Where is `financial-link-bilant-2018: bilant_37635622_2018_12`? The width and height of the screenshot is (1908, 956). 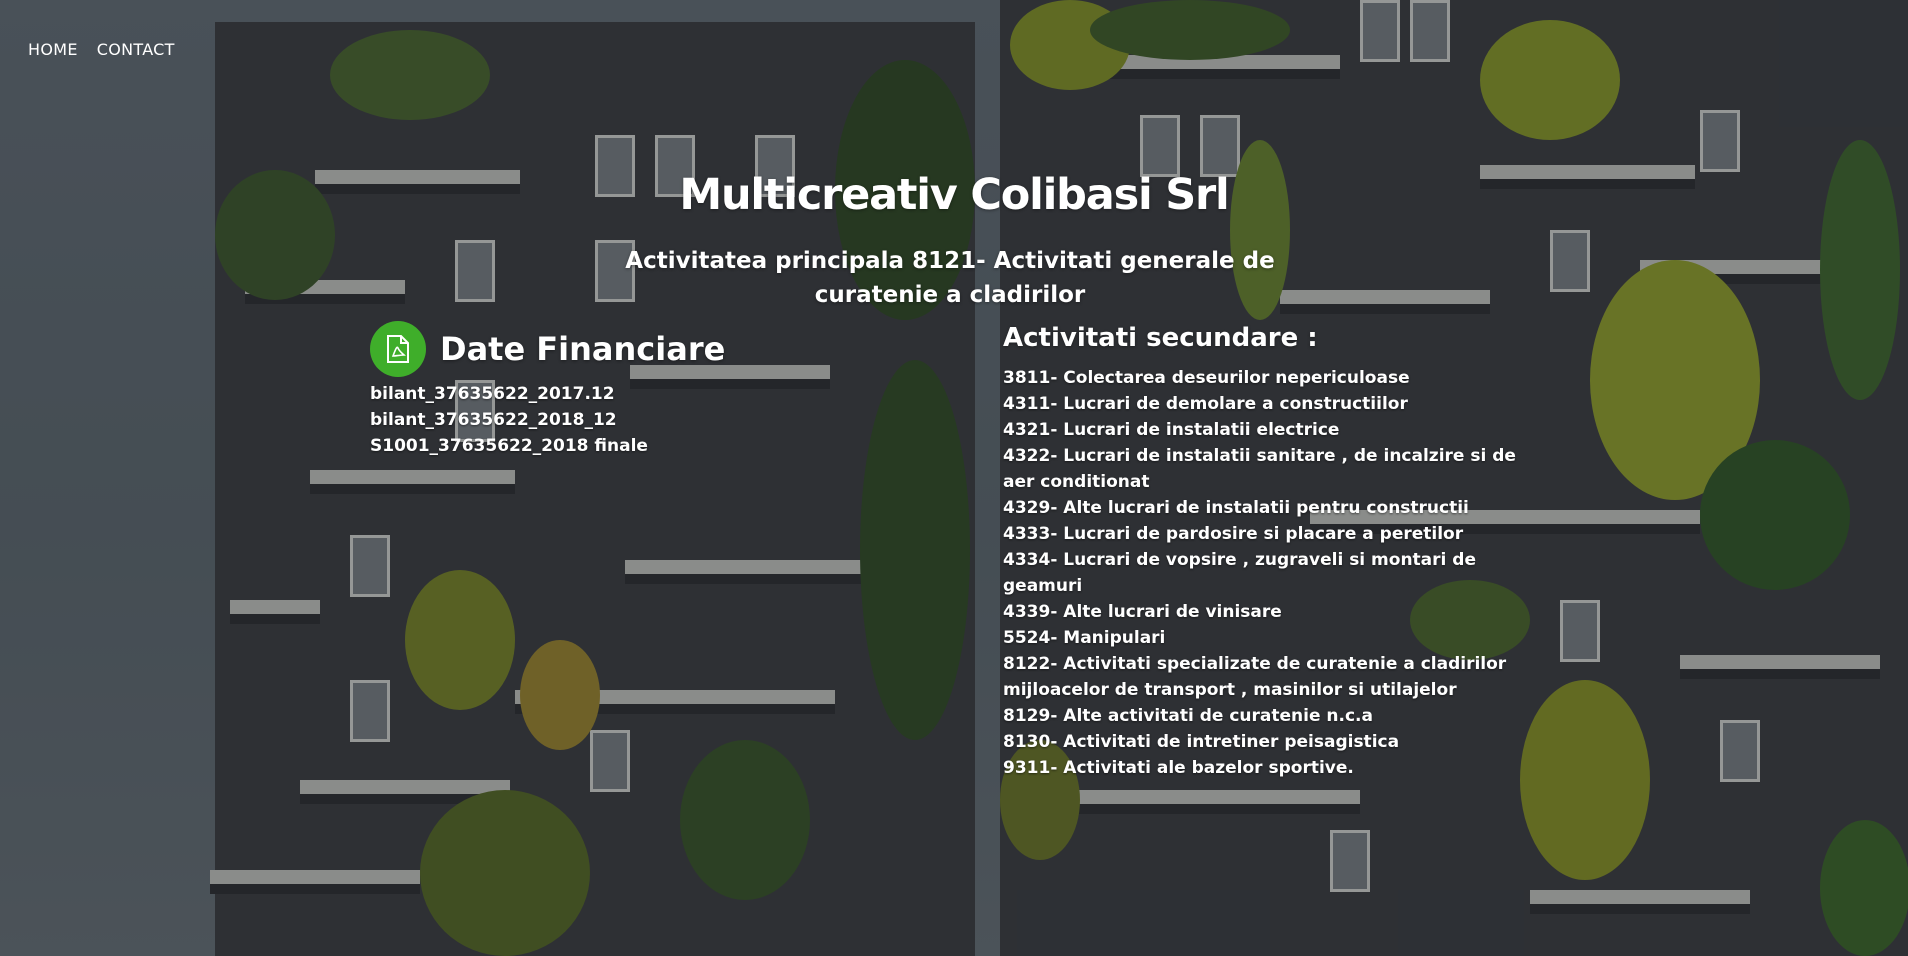 financial-link-bilant-2018: bilant_37635622_2018_12 is located at coordinates (547, 420).